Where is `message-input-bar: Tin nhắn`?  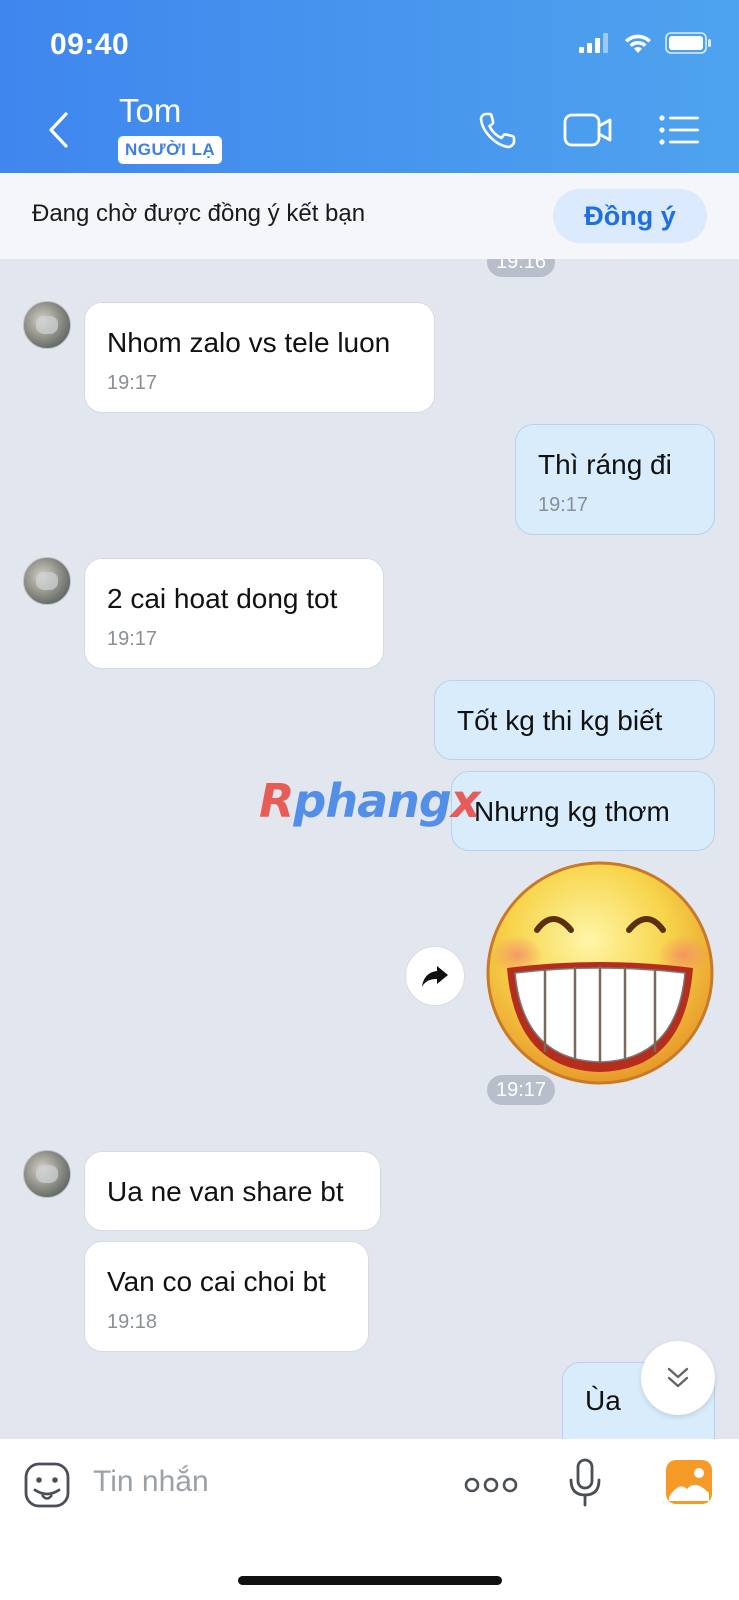
message-input-bar: Tin nhắn is located at coordinates (369, 1519).